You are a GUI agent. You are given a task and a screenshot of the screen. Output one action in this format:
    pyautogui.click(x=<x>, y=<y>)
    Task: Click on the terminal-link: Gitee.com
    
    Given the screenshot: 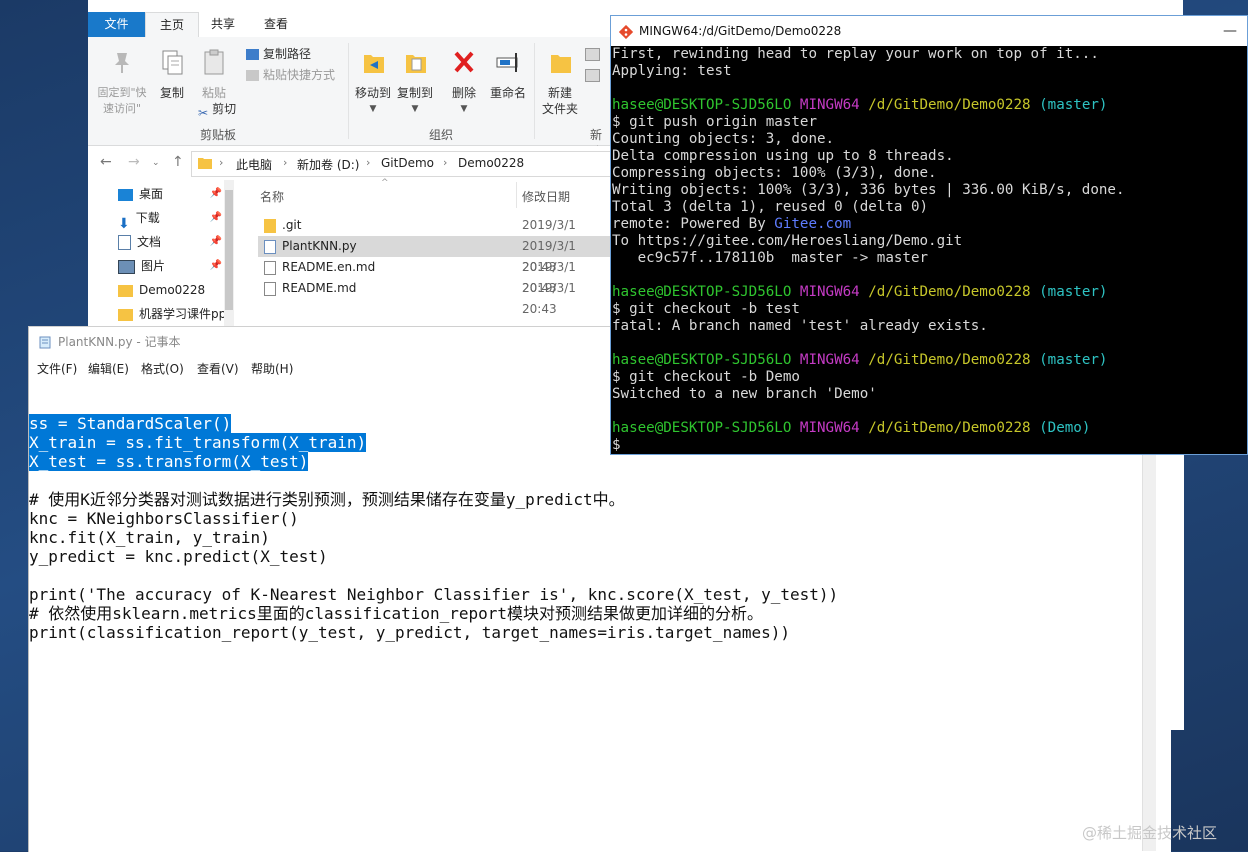 What is the action you would take?
    pyautogui.click(x=812, y=224)
    